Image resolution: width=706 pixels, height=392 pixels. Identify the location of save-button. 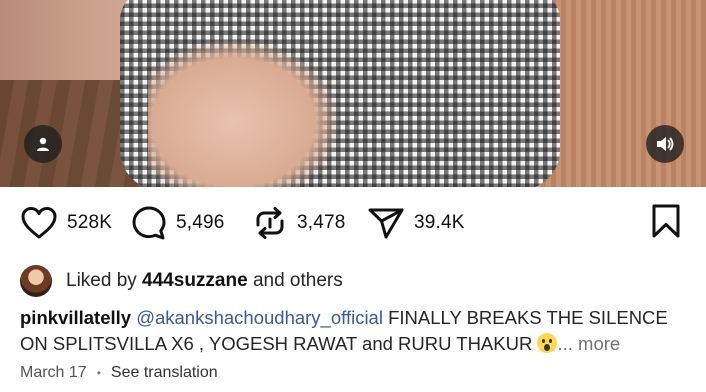
(666, 223).